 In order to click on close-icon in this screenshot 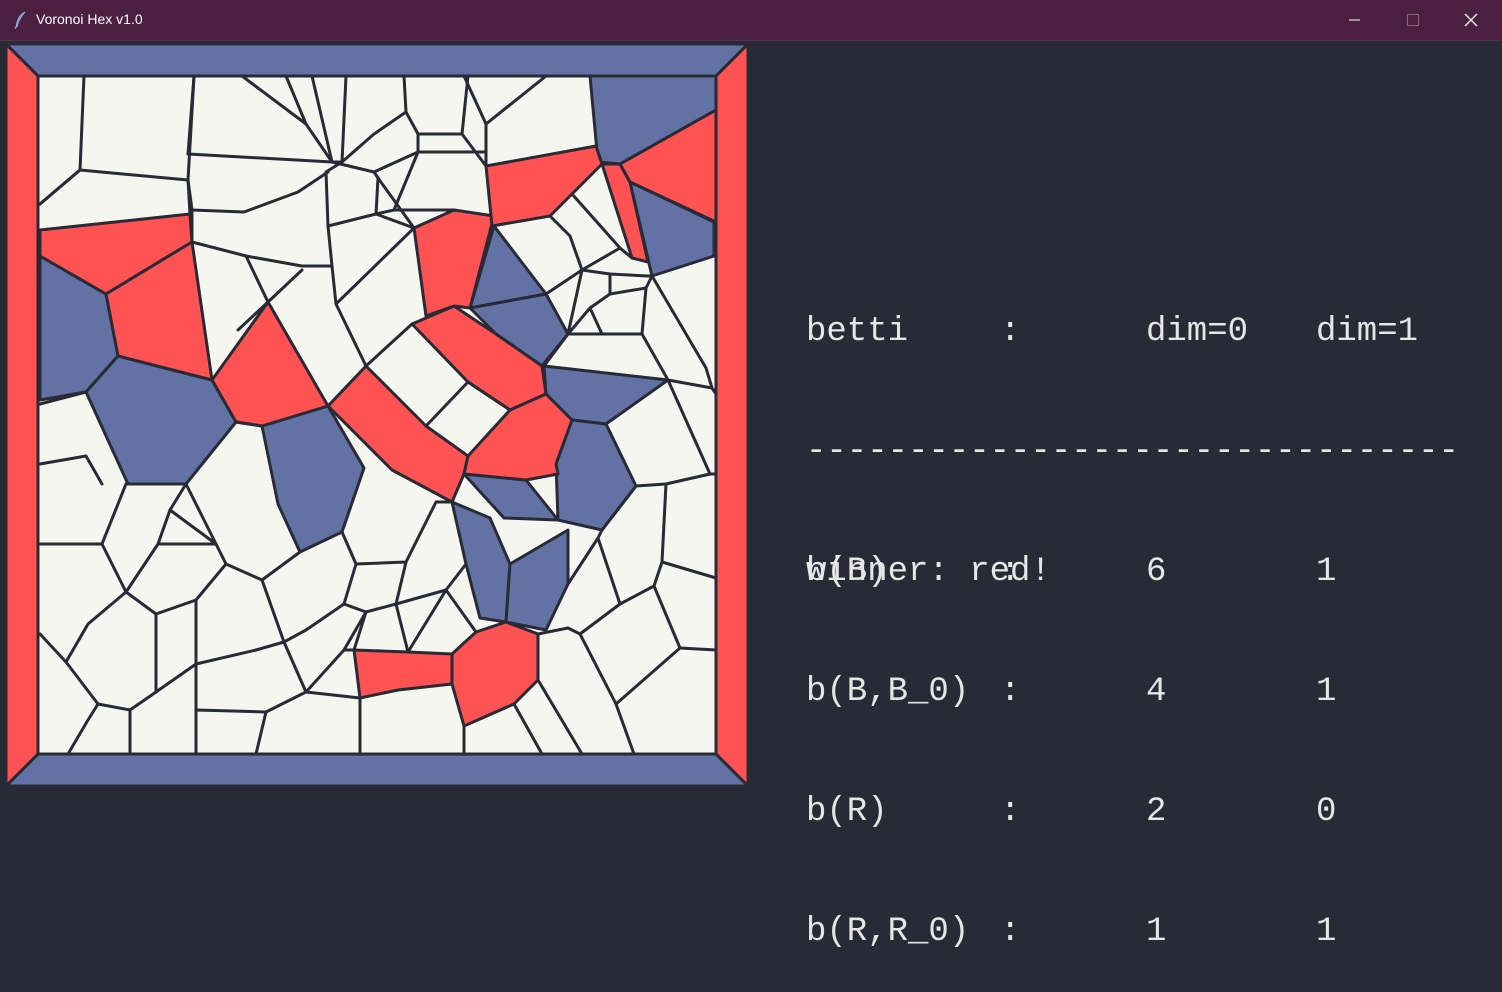, I will do `click(1471, 20)`.